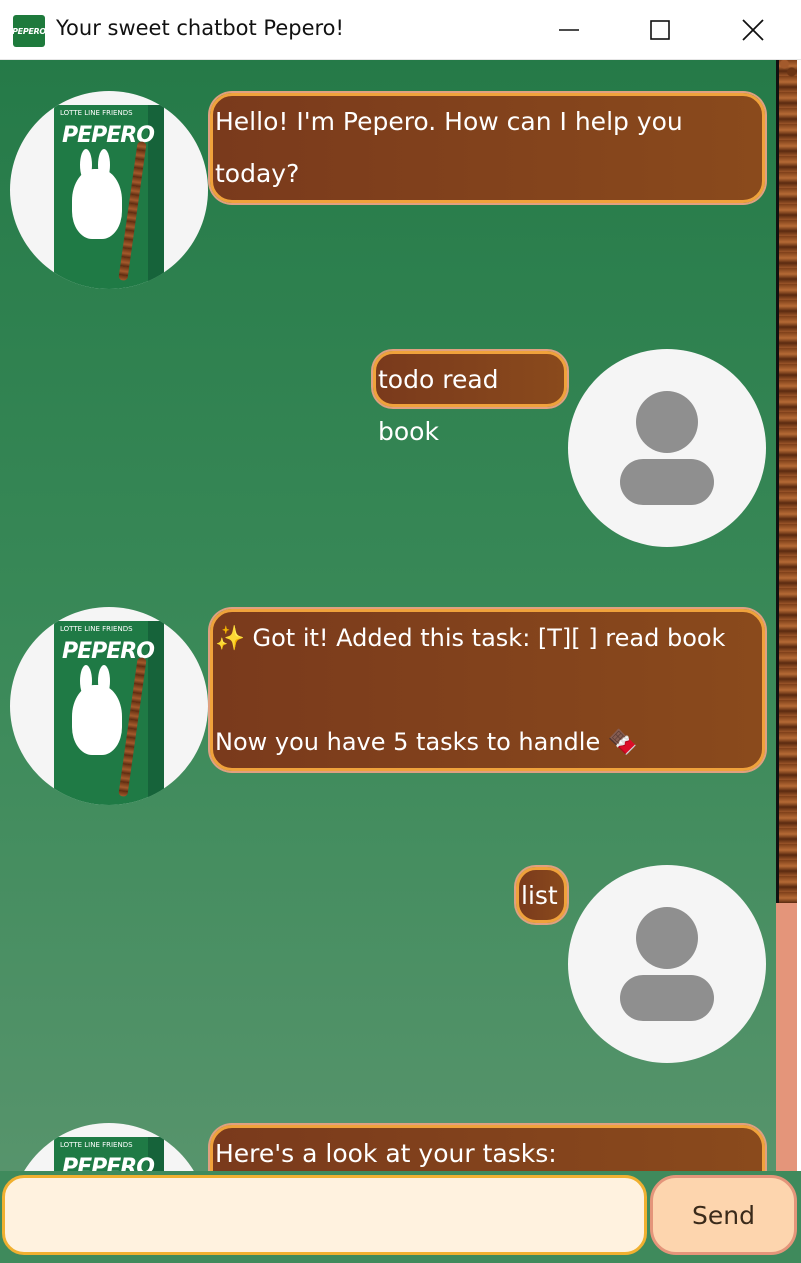 This screenshot has height=1263, width=801. Describe the element at coordinates (487, 1148) in the screenshot. I see `bot-message-bubble: Here's a look at your tasks:` at that location.